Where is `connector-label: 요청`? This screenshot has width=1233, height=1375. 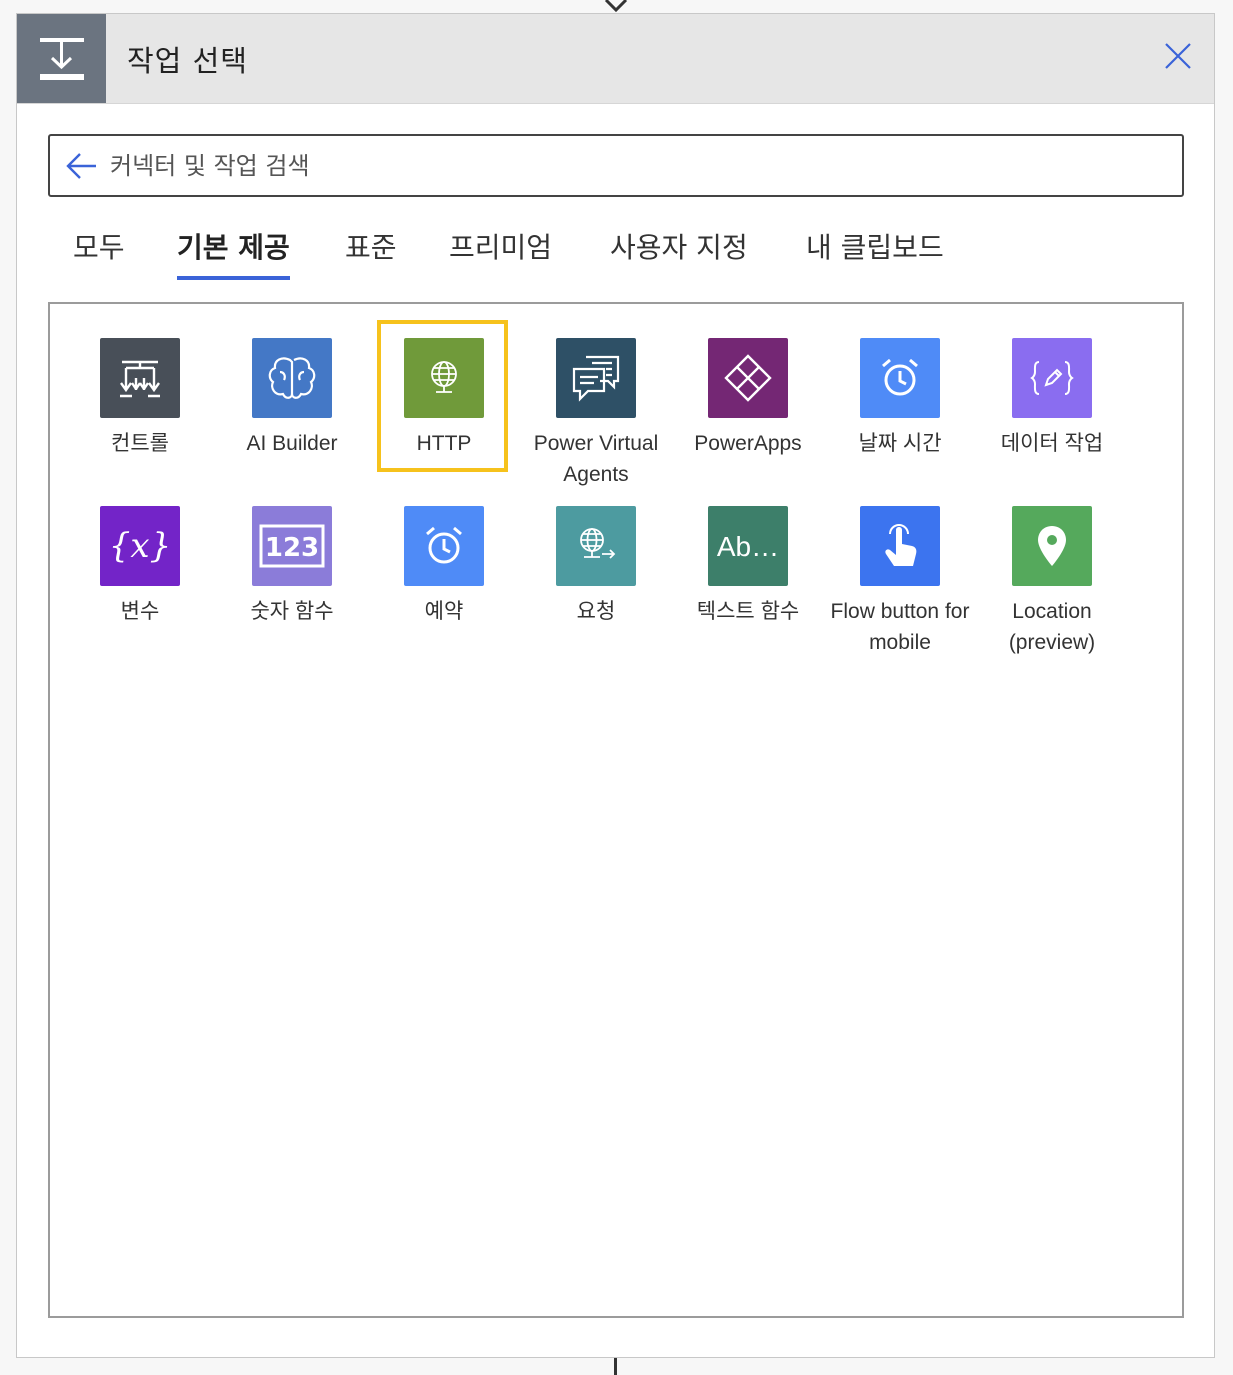
connector-label: 요청 is located at coordinates (596, 611).